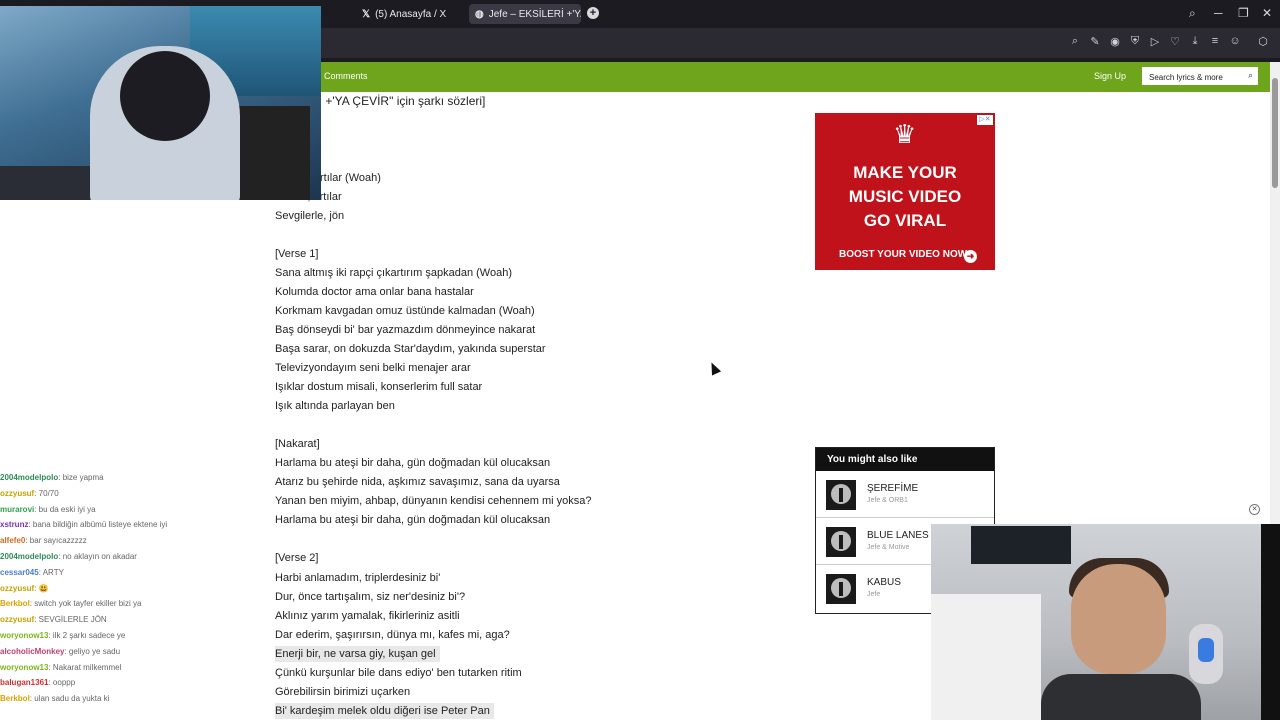  What do you see at coordinates (887, 500) in the screenshot?
I see `song-artist: Jefe & ORB1` at bounding box center [887, 500].